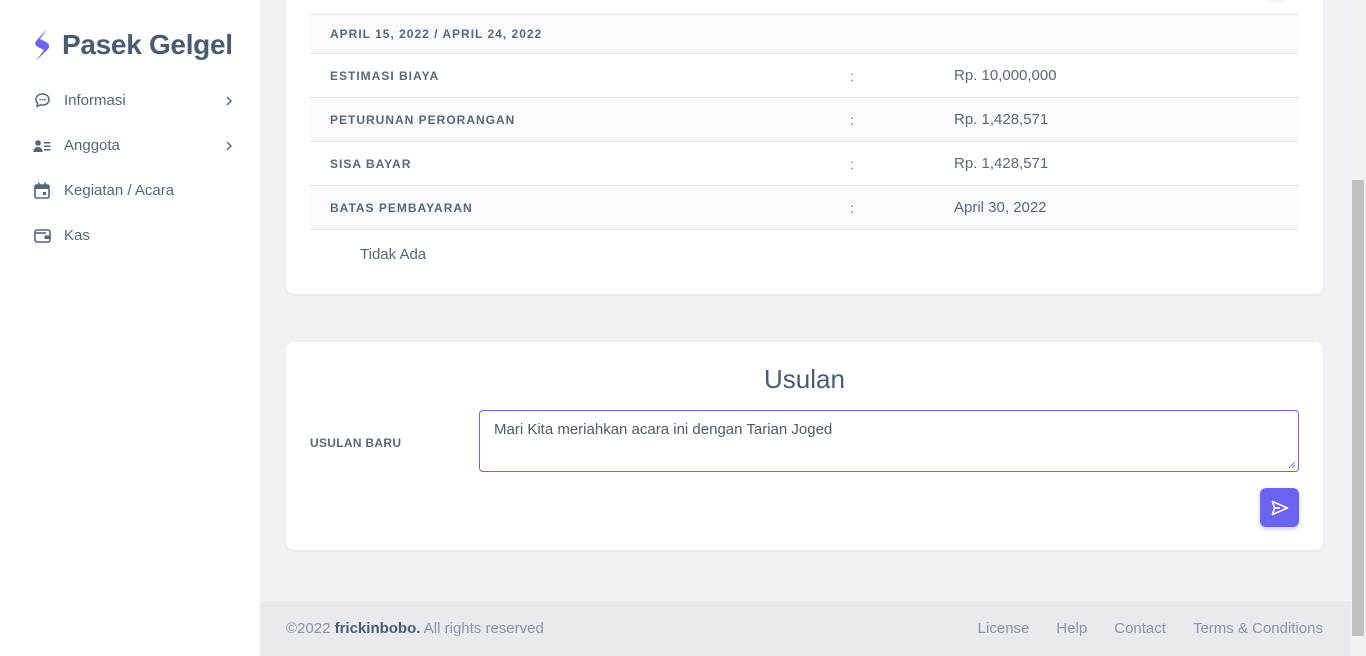 This screenshot has width=1366, height=656. Describe the element at coordinates (804, 76) in the screenshot. I see `table-row: ESTIMASI BIAYA : Rp. 10,000,000` at that location.